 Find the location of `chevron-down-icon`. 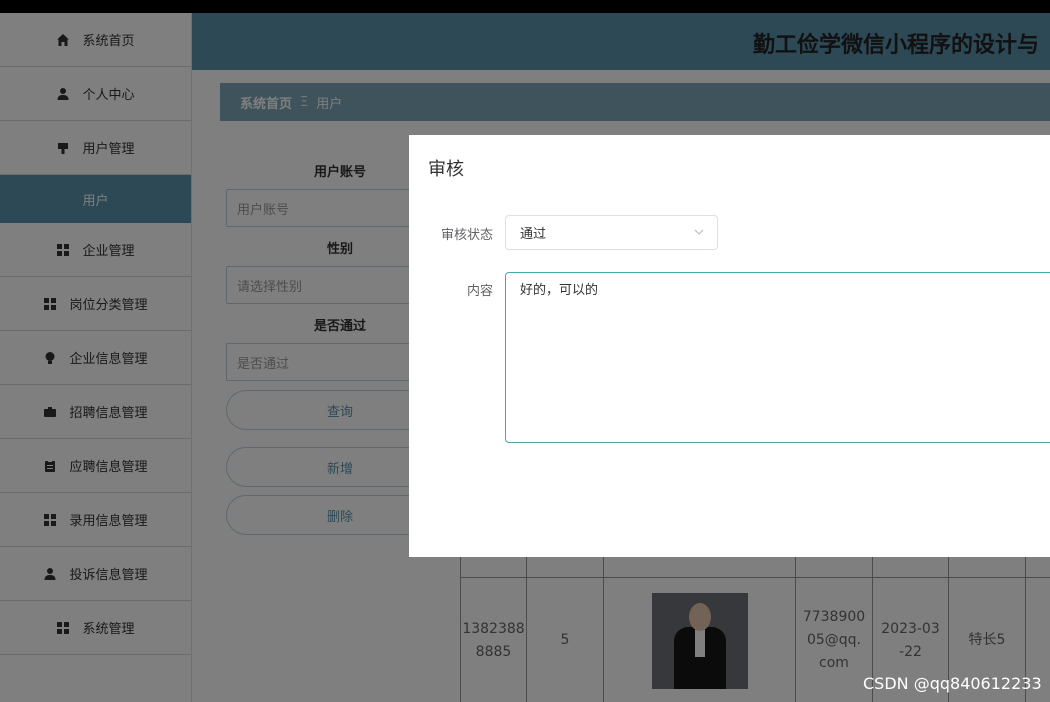

chevron-down-icon is located at coordinates (699, 232).